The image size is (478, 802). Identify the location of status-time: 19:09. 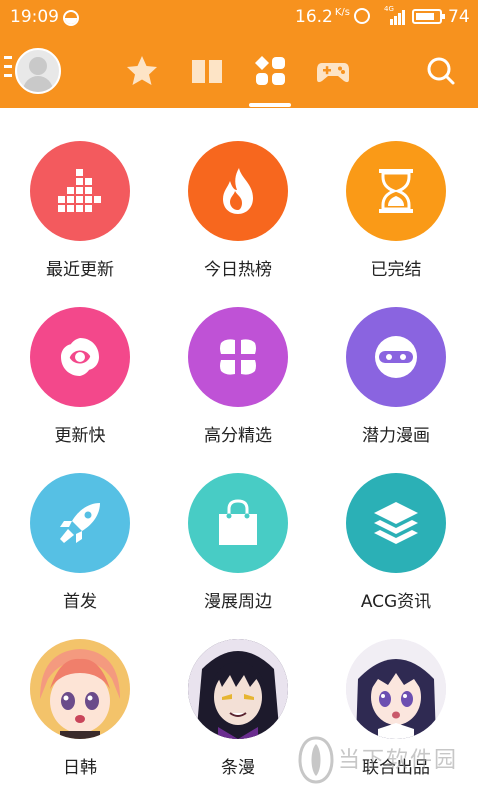
(34, 17).